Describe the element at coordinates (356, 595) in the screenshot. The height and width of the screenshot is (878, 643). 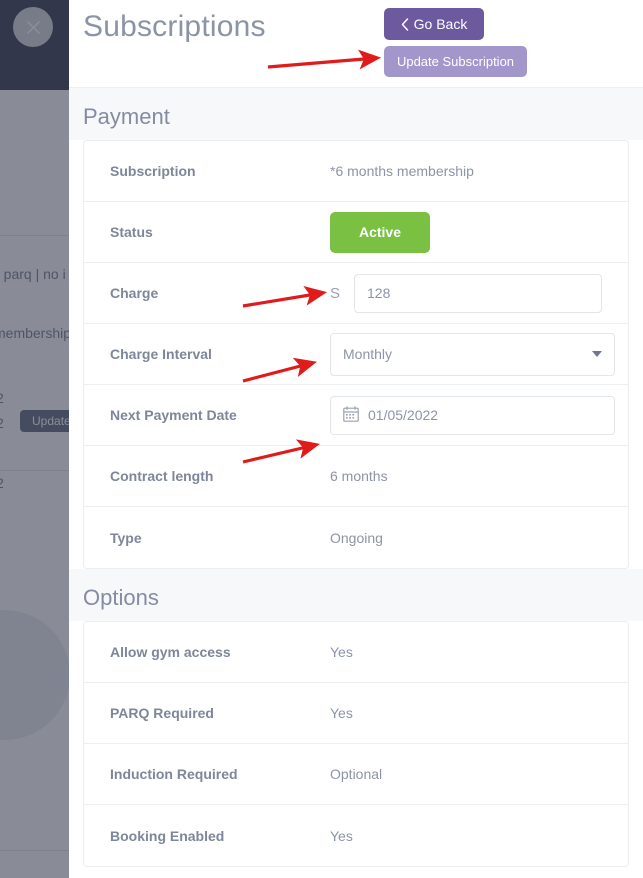
I see `options-section-band: Options` at that location.